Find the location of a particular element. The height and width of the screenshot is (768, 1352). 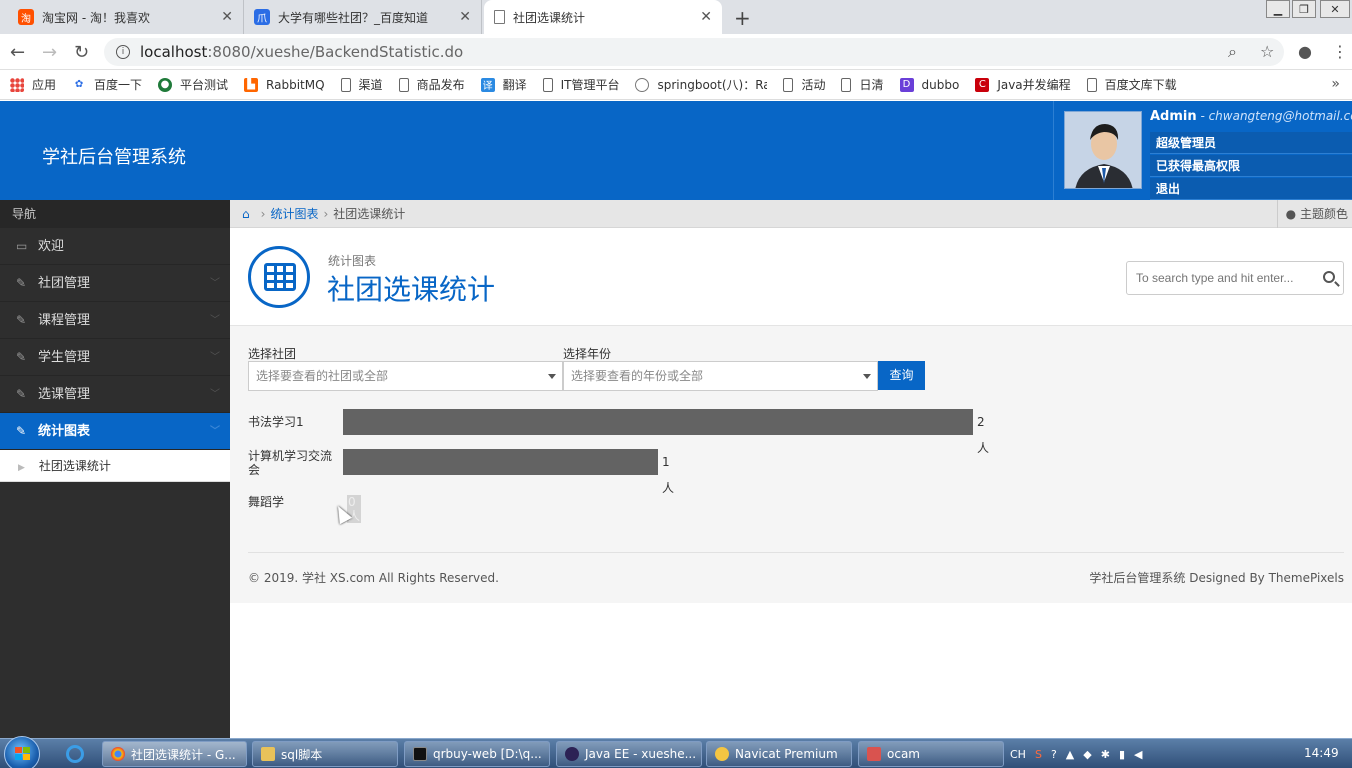

restore-button: ❐ is located at coordinates (1304, 9).